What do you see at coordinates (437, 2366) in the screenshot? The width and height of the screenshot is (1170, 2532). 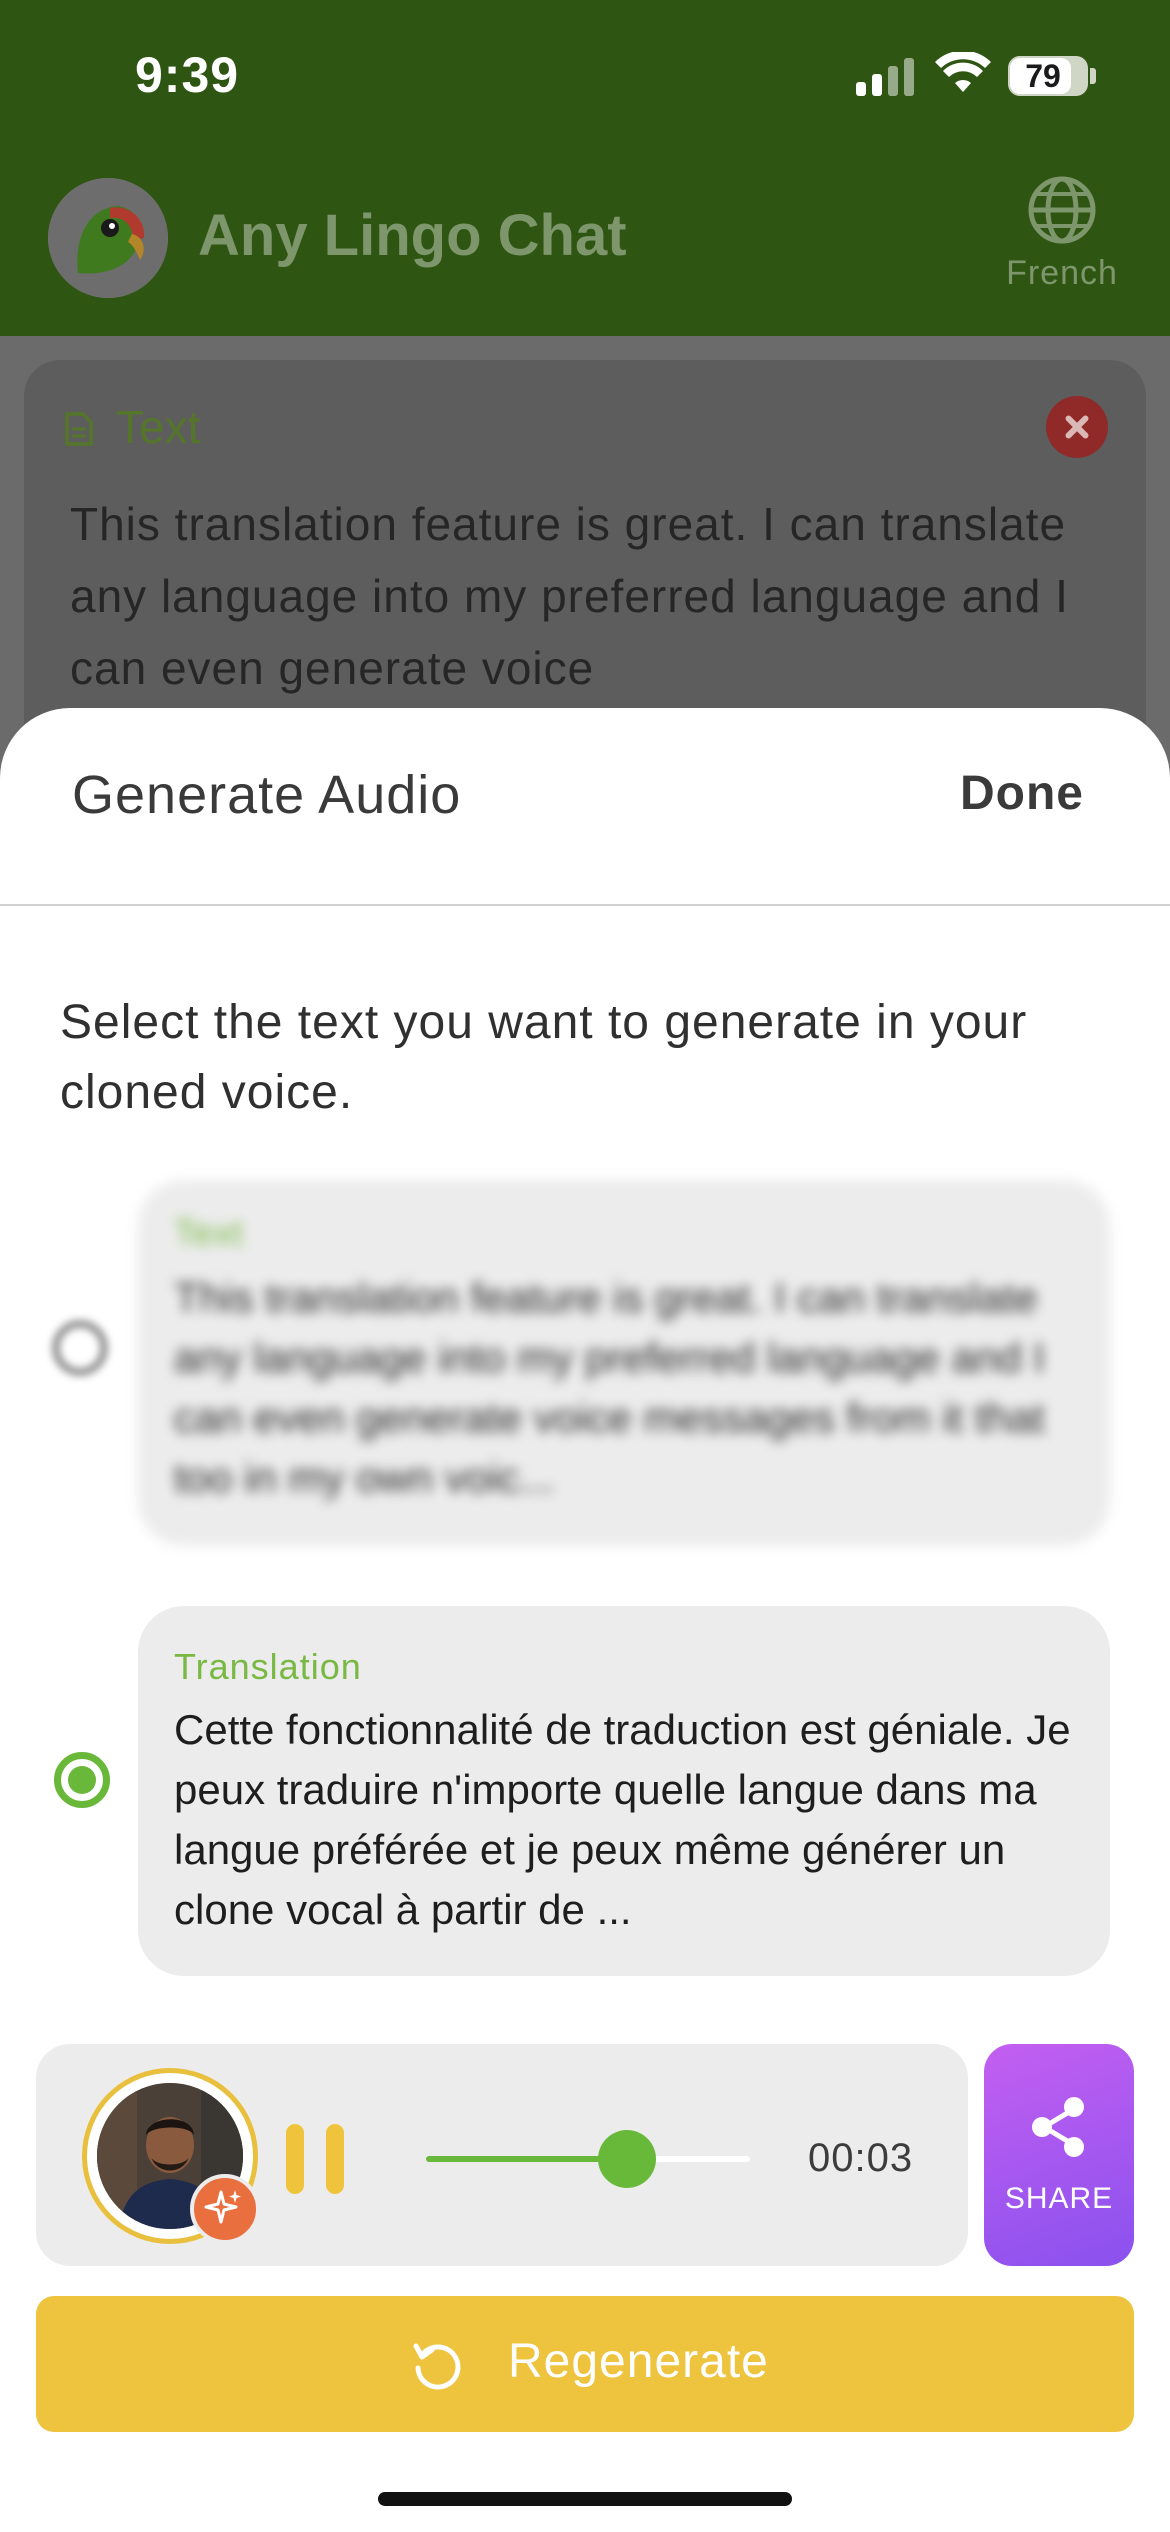 I see `refresh-icon` at bounding box center [437, 2366].